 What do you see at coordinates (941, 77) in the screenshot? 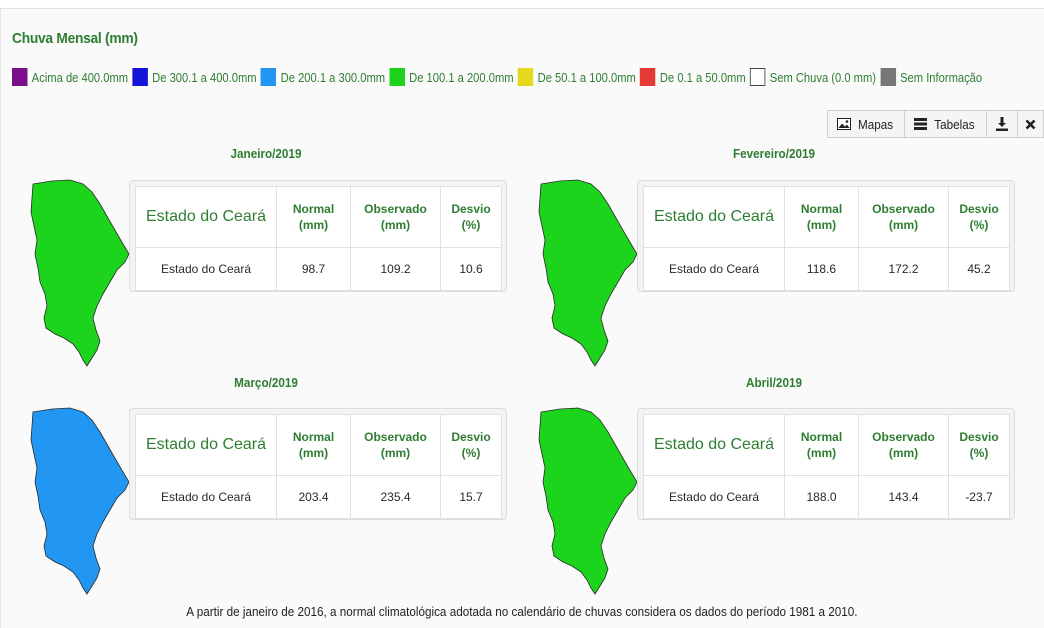
I see `legend-label: Sem Informação` at bounding box center [941, 77].